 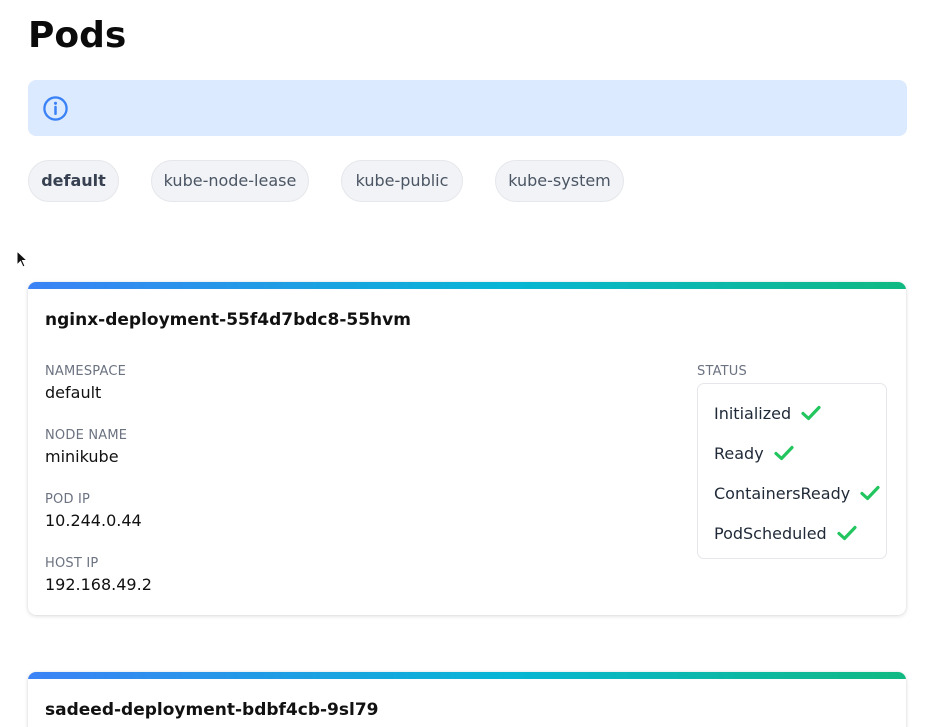 I want to click on namespace-tab-kube-public: kube-public, so click(x=402, y=181).